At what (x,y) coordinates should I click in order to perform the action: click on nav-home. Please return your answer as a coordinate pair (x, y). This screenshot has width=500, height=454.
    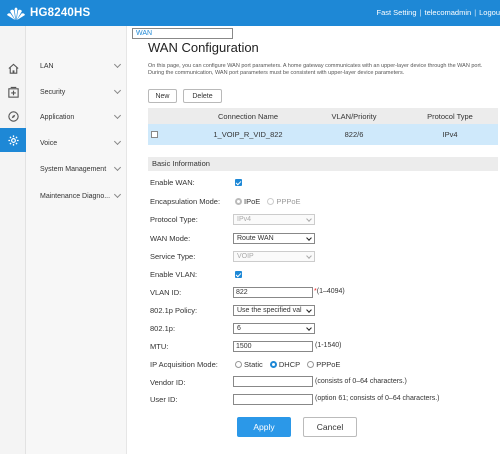
    Looking at the image, I should click on (13, 68).